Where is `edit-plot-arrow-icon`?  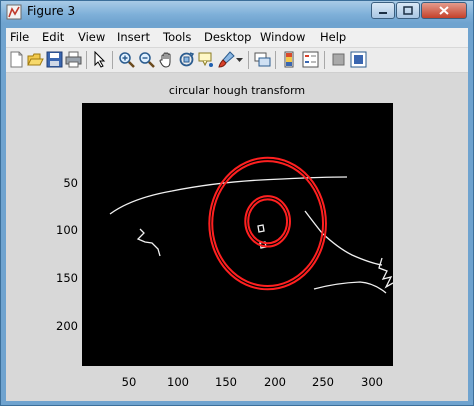
edit-plot-arrow-icon is located at coordinates (99, 59).